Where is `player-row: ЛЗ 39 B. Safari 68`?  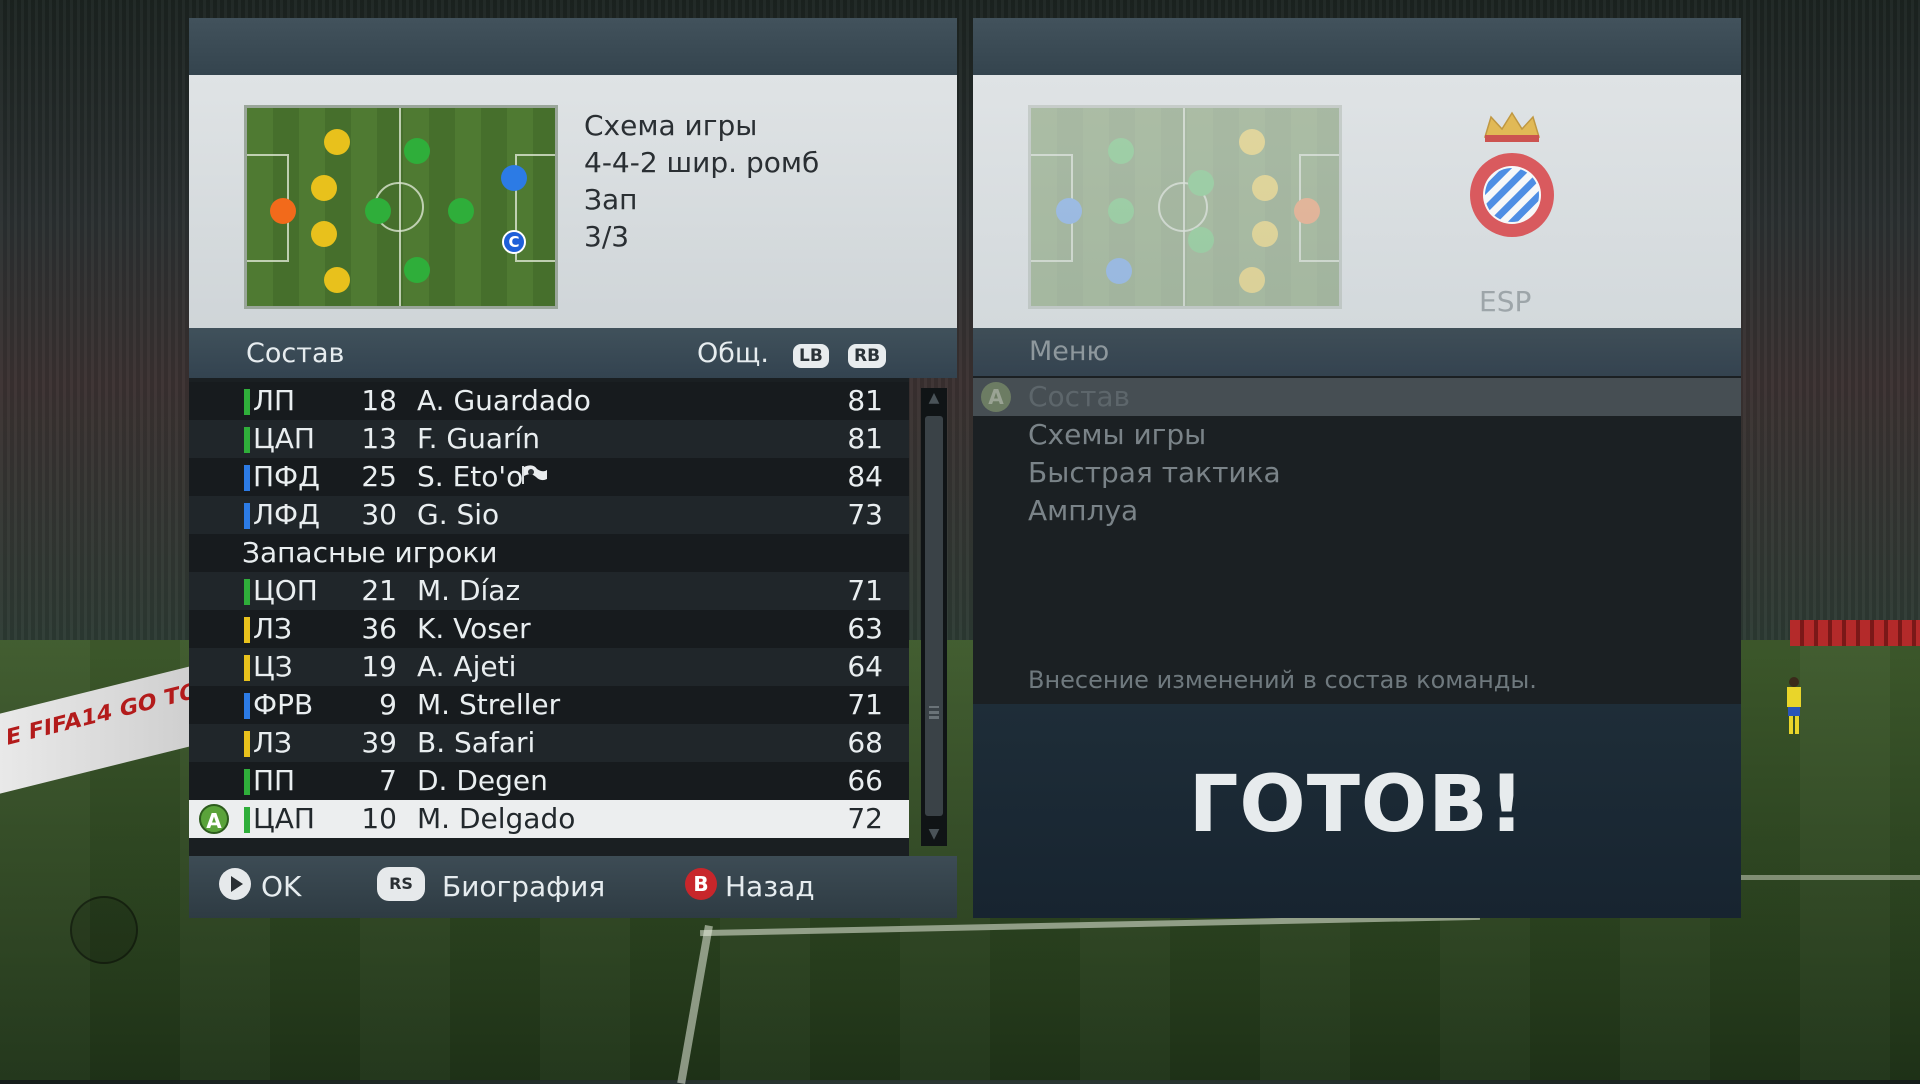 player-row: ЛЗ 39 B. Safari 68 is located at coordinates (549, 743).